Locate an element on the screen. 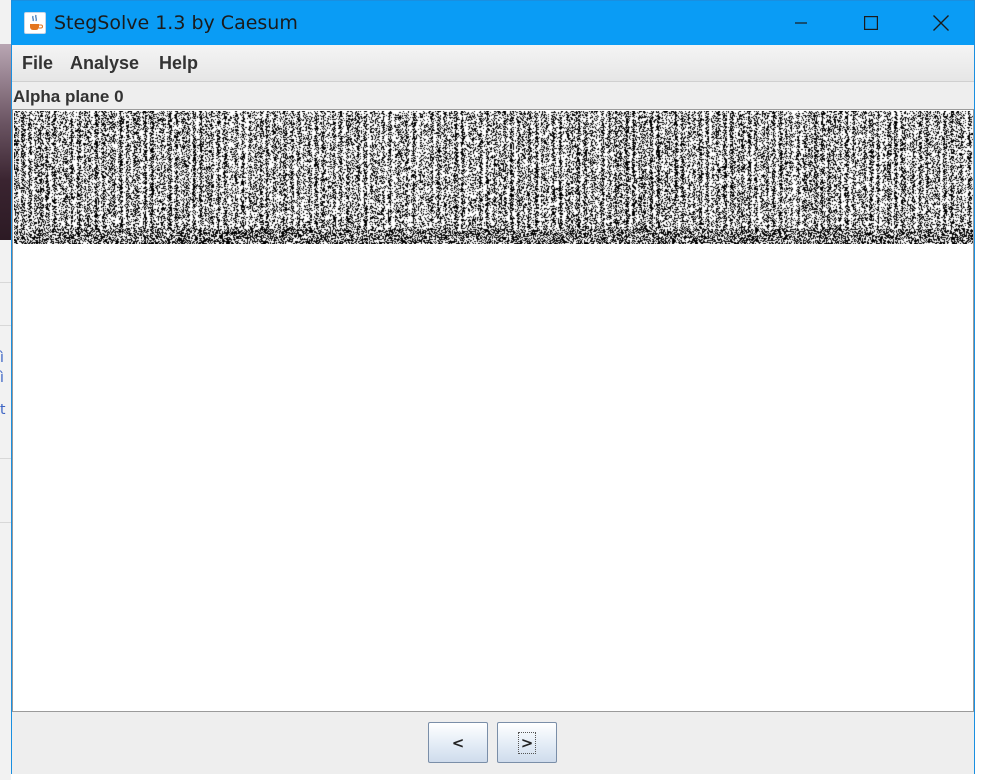  previous-plane-button: < is located at coordinates (458, 742).